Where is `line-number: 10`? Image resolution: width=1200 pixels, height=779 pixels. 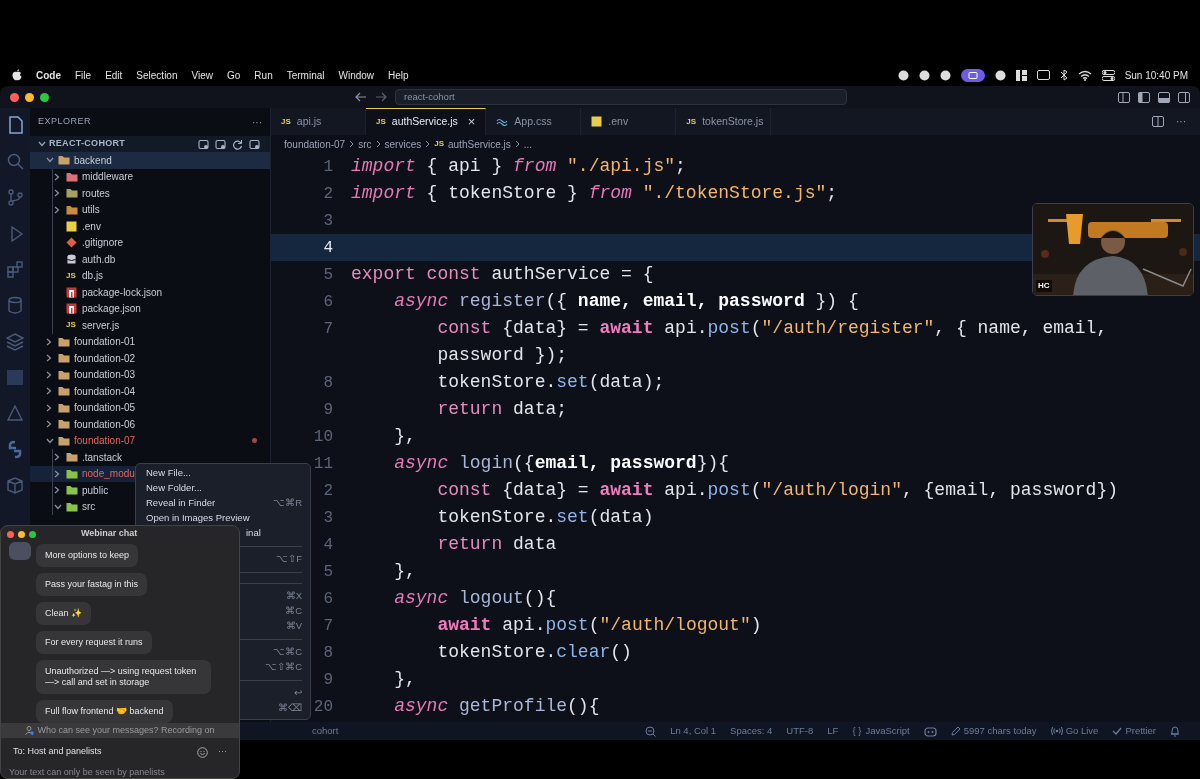 line-number: 10 is located at coordinates (323, 436).